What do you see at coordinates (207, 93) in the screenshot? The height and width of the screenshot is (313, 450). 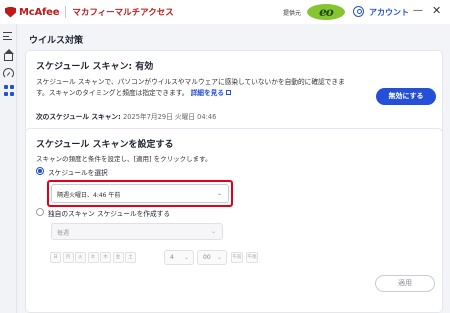 I see `details-link: 詳細を見る` at bounding box center [207, 93].